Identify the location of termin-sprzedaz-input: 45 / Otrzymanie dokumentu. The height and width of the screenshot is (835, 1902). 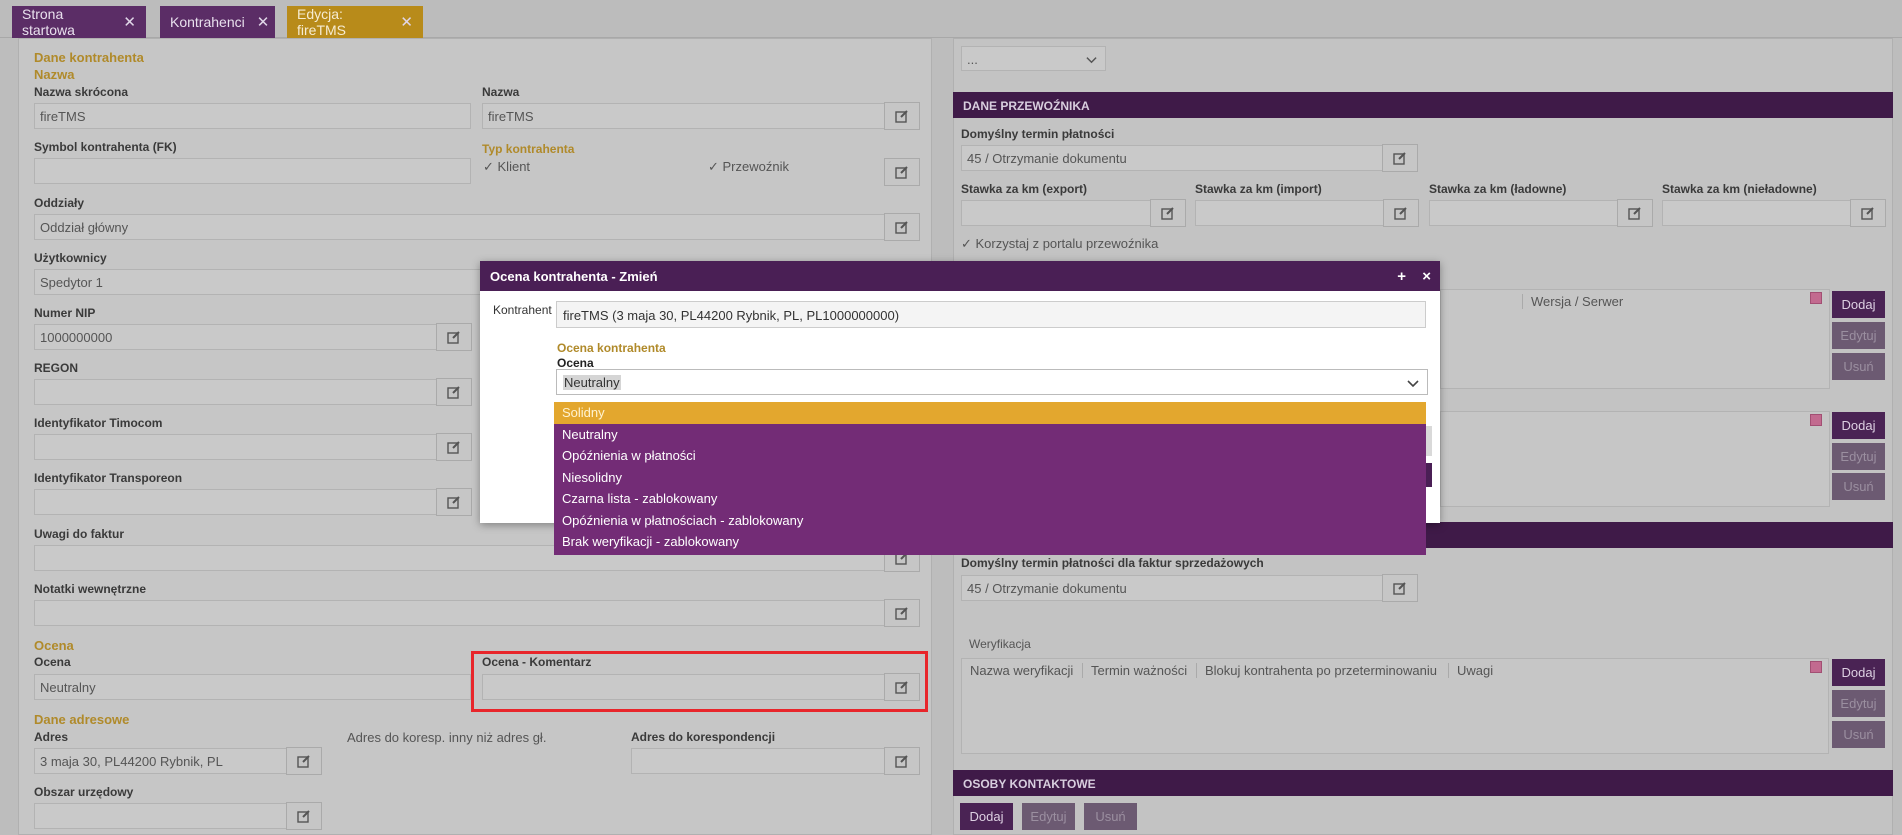
(1172, 588).